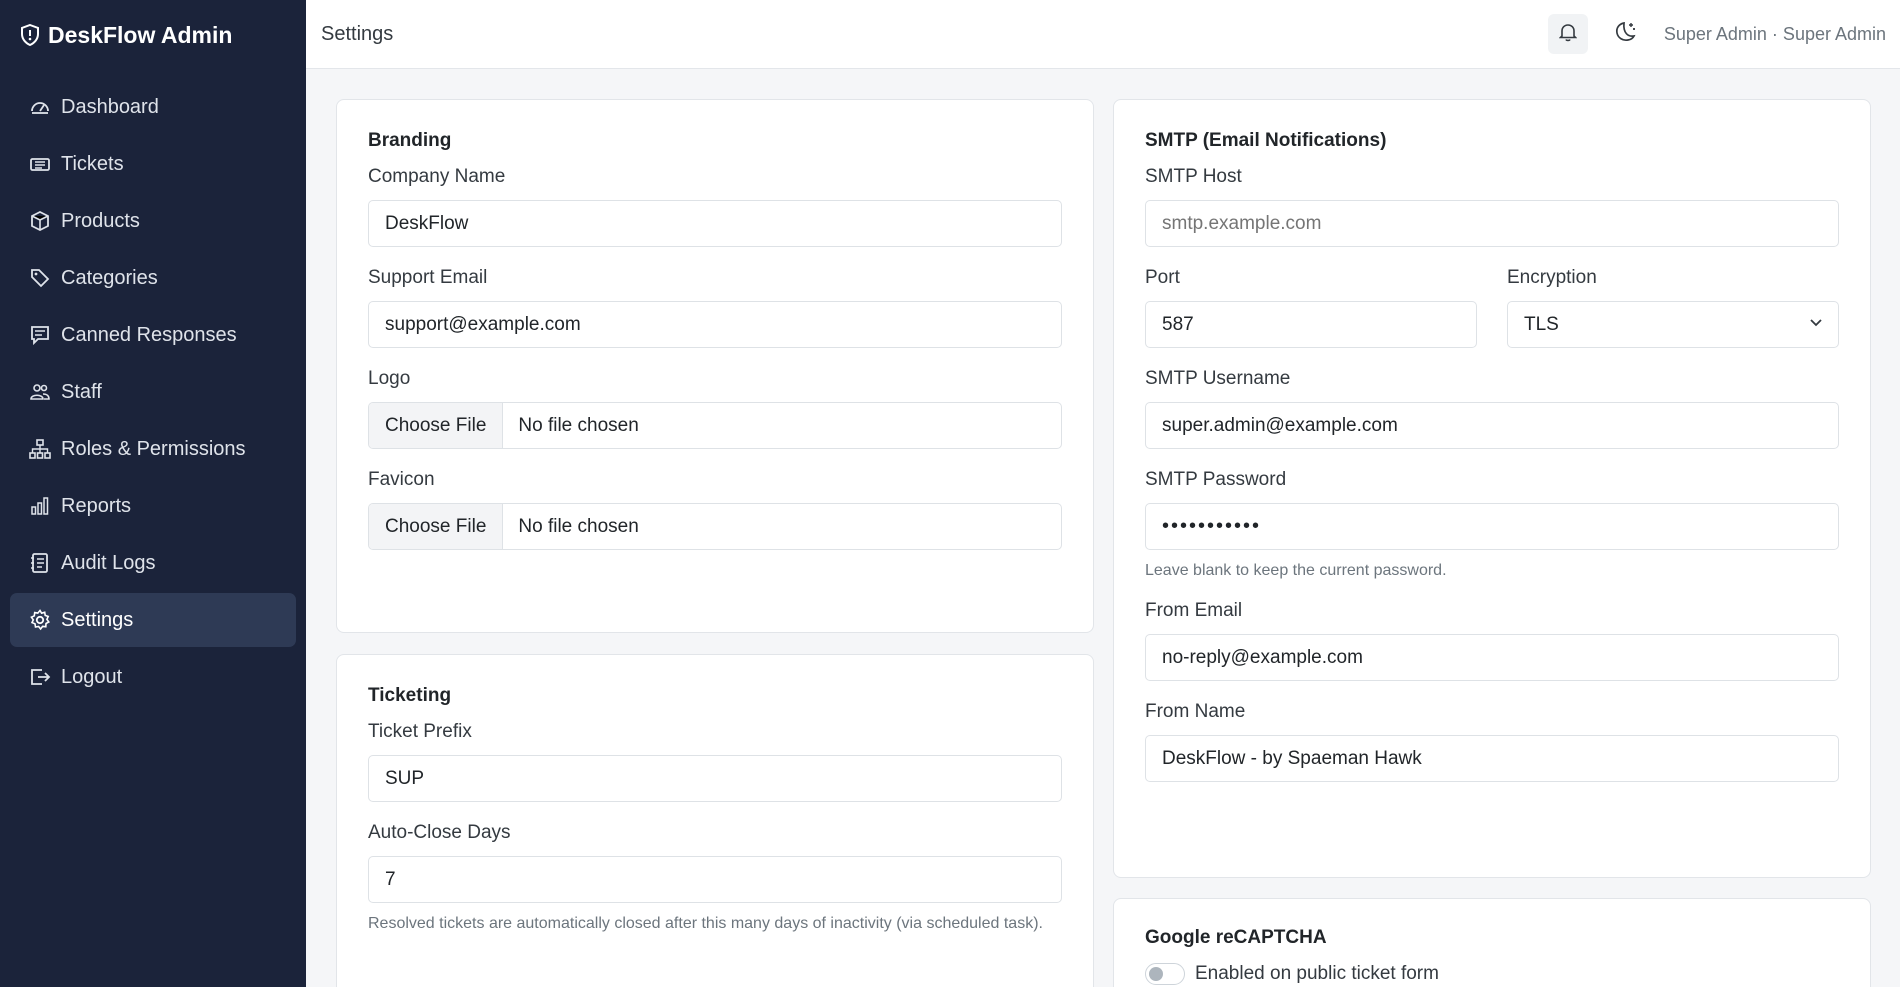  I want to click on sidebar-item-label: Audit Logs, so click(108, 562).